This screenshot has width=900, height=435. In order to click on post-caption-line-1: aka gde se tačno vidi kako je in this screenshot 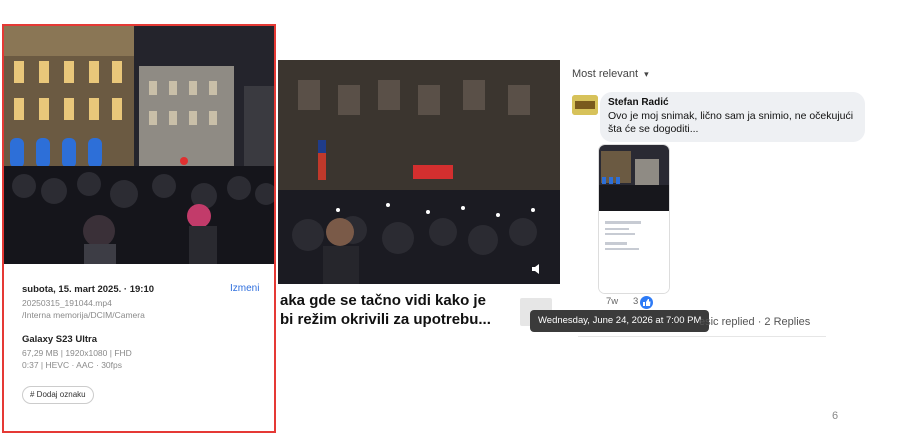, I will do `click(383, 300)`.